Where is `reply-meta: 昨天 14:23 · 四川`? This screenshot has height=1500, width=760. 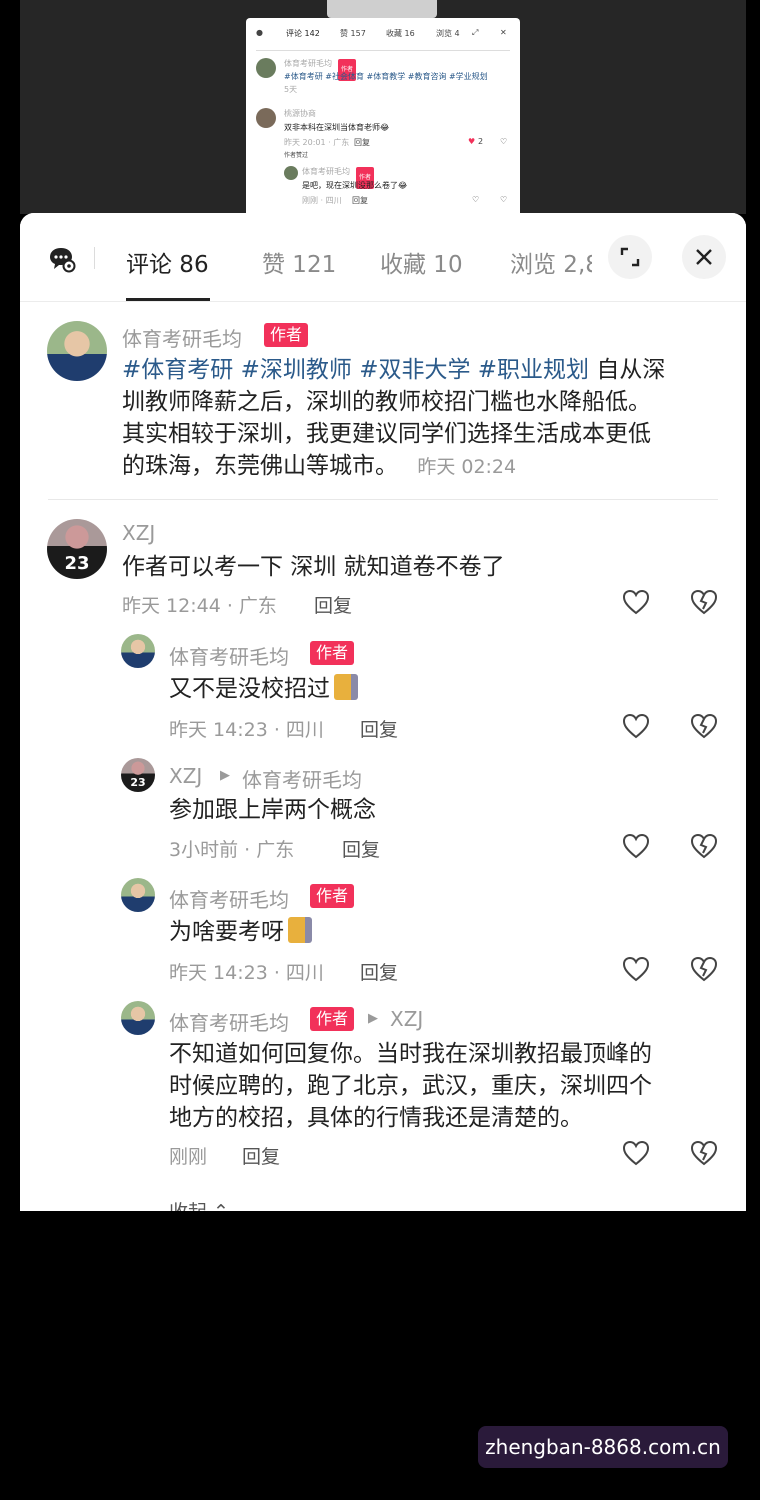 reply-meta: 昨天 14:23 · 四川 is located at coordinates (246, 730).